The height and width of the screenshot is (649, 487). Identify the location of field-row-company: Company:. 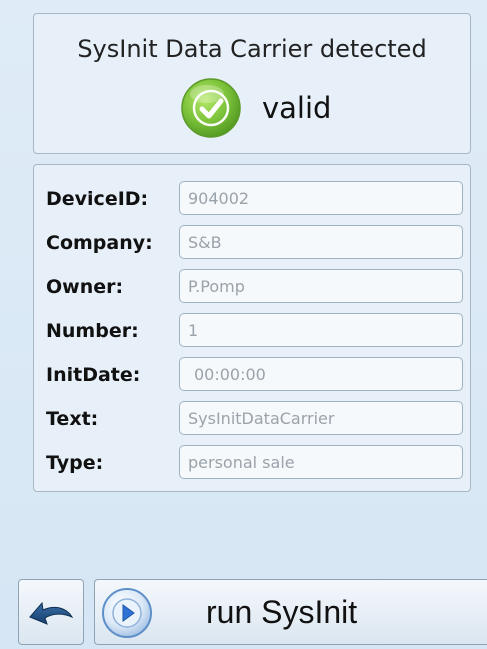
(254, 242).